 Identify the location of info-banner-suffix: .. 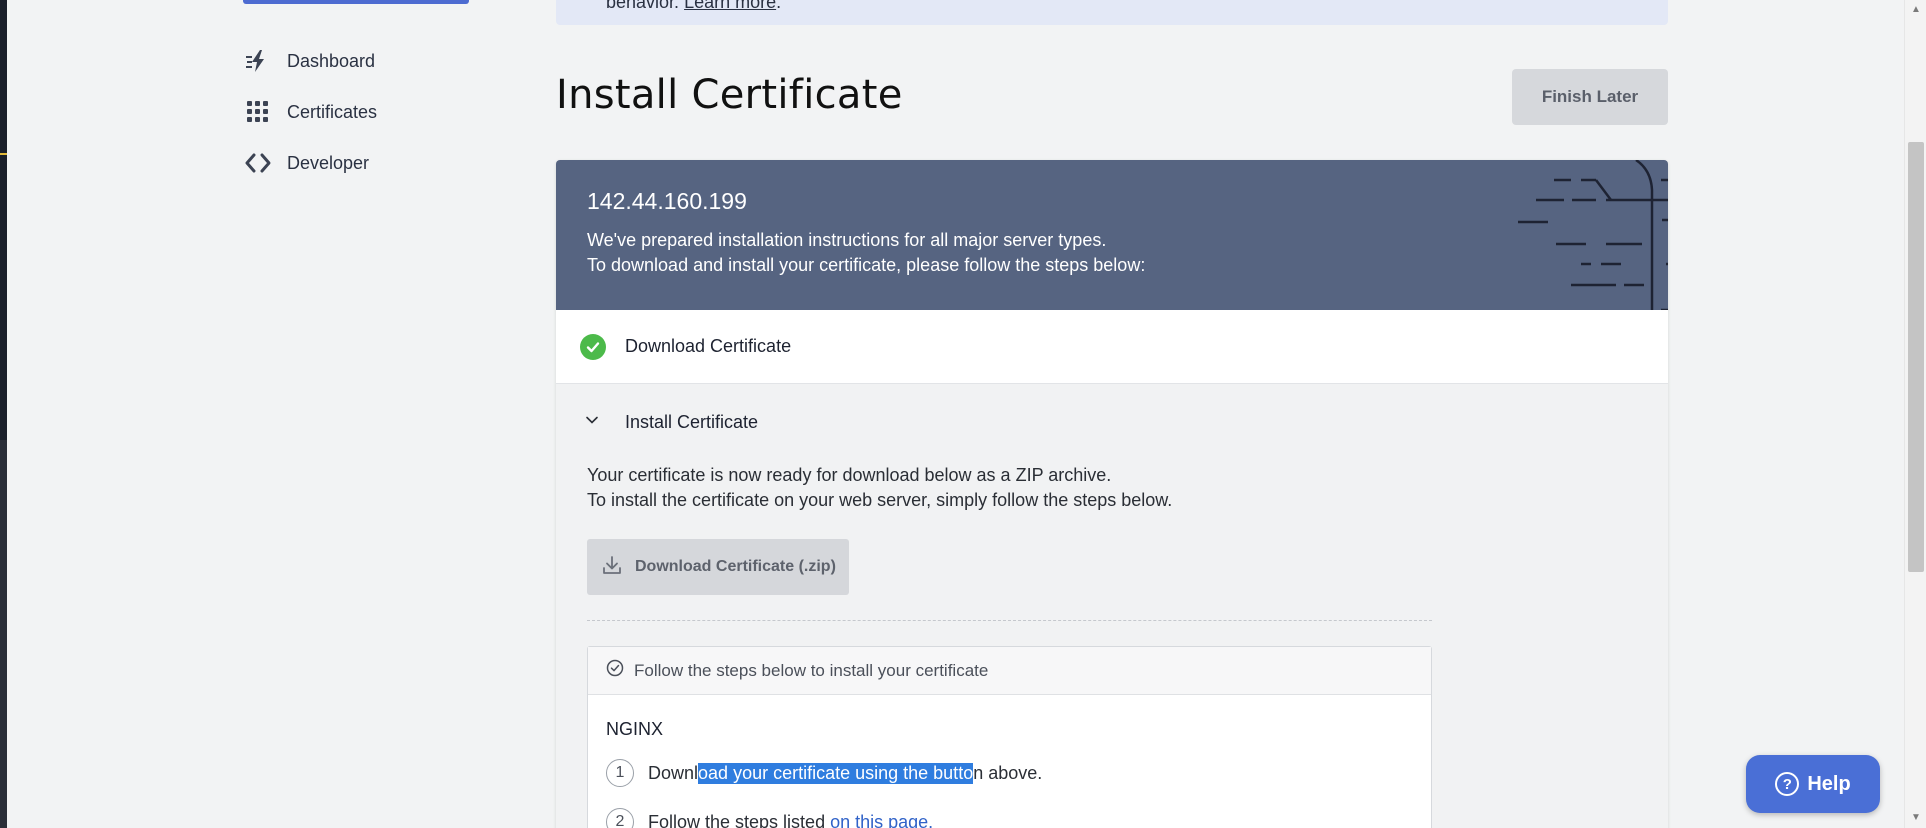
(779, 6).